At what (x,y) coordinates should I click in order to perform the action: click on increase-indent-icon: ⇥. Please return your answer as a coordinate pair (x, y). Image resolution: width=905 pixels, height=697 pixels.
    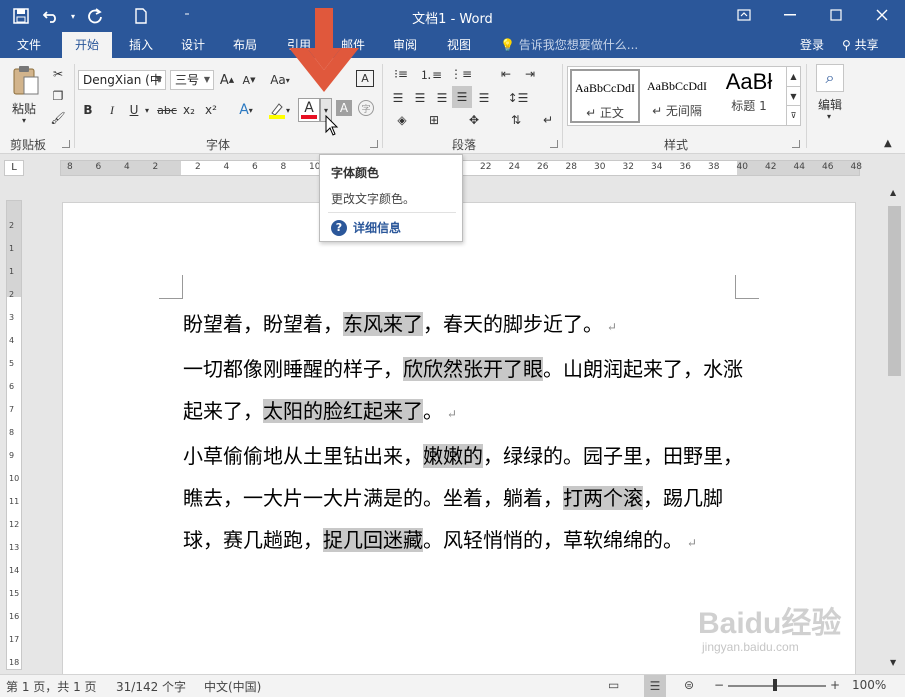
    Looking at the image, I should click on (530, 74).